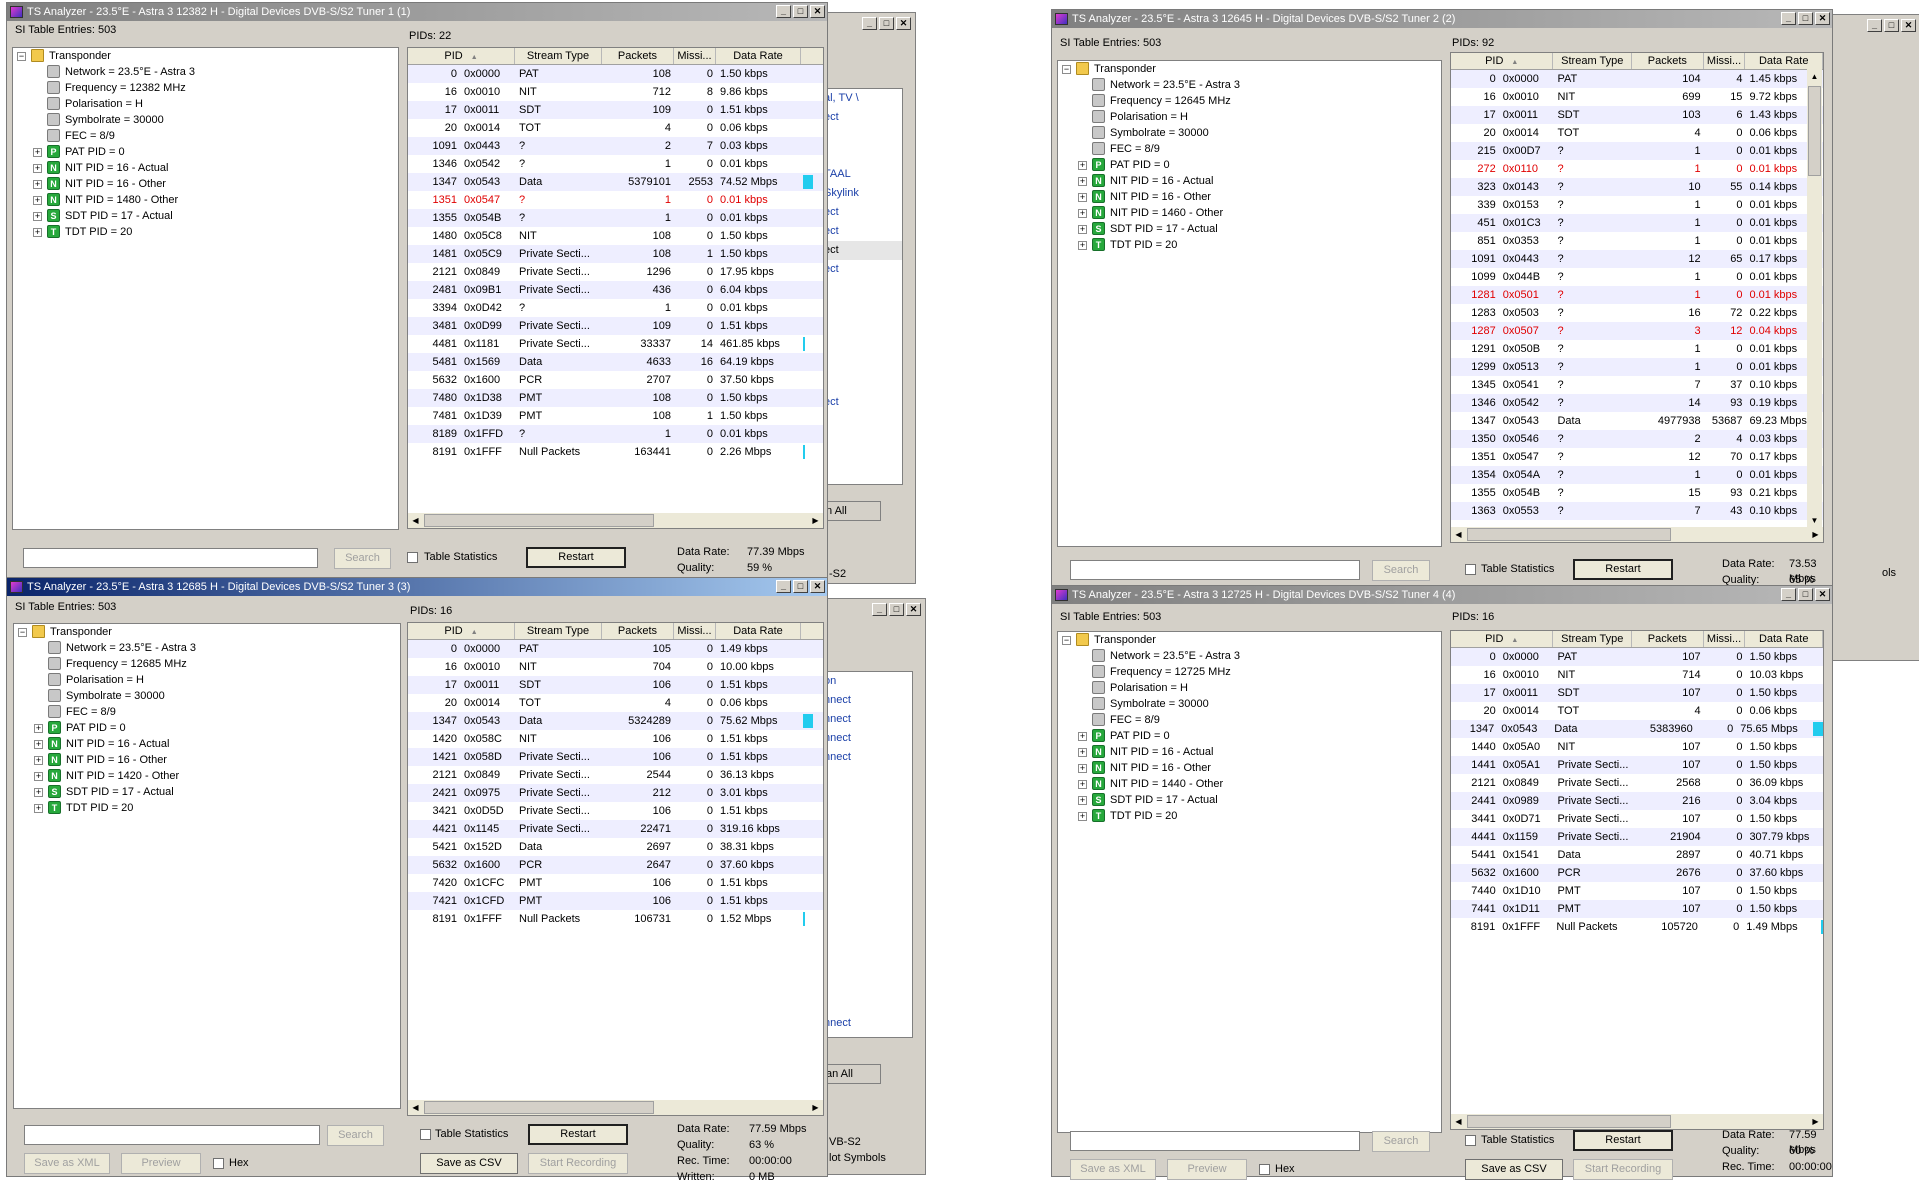  Describe the element at coordinates (21, 56) in the screenshot. I see `collapse-icon: −` at that location.